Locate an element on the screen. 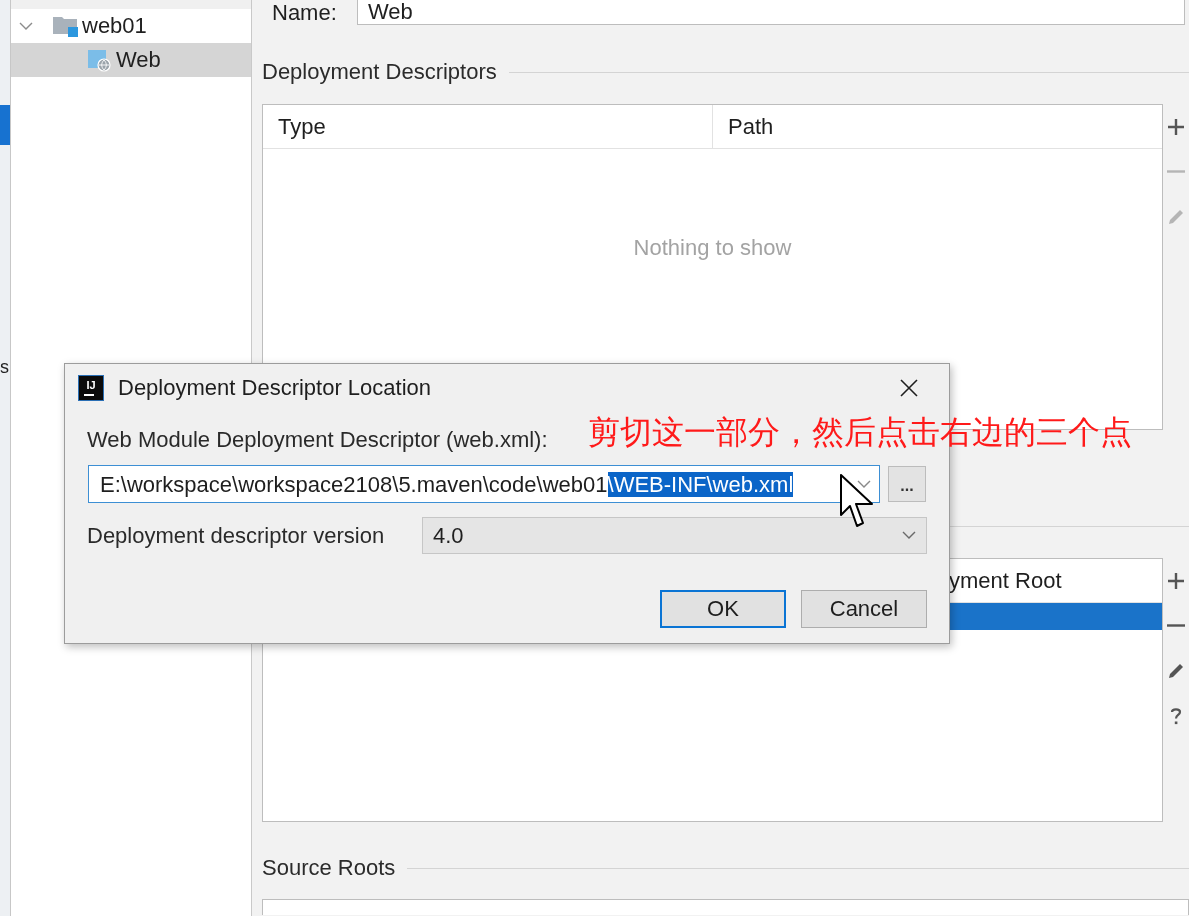 The height and width of the screenshot is (916, 1189). web-module-icon is located at coordinates (100, 60).